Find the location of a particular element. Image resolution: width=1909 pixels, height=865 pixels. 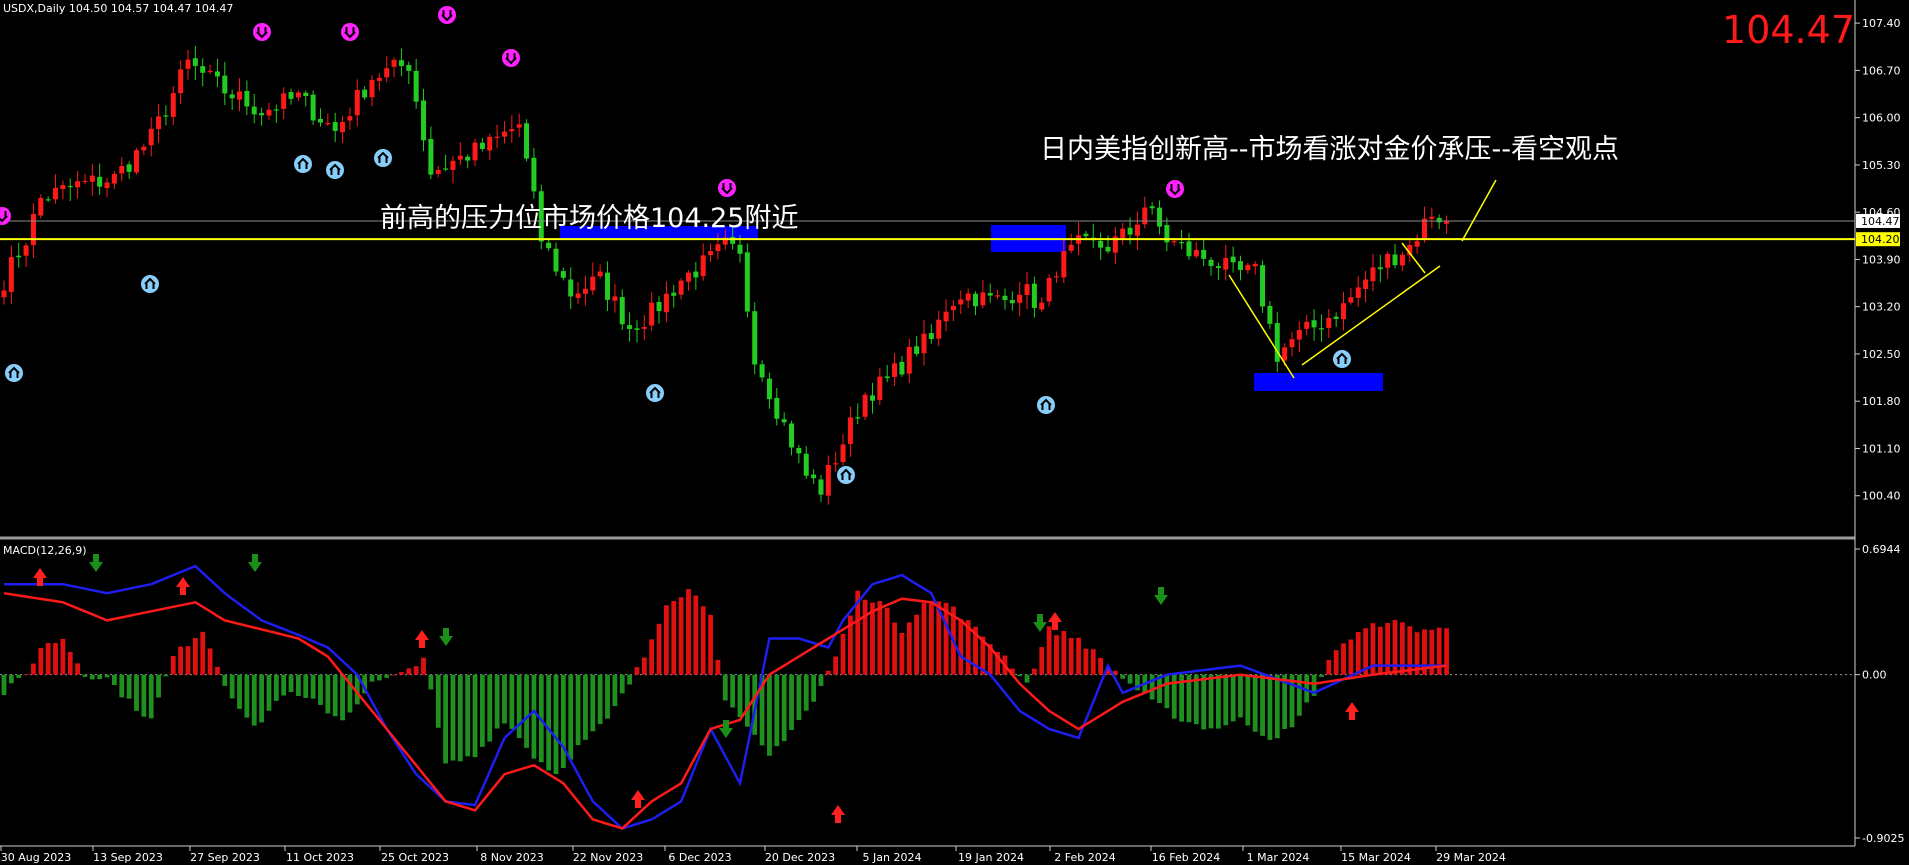

time-tick-label: 20 Dec 2023 is located at coordinates (800, 857).